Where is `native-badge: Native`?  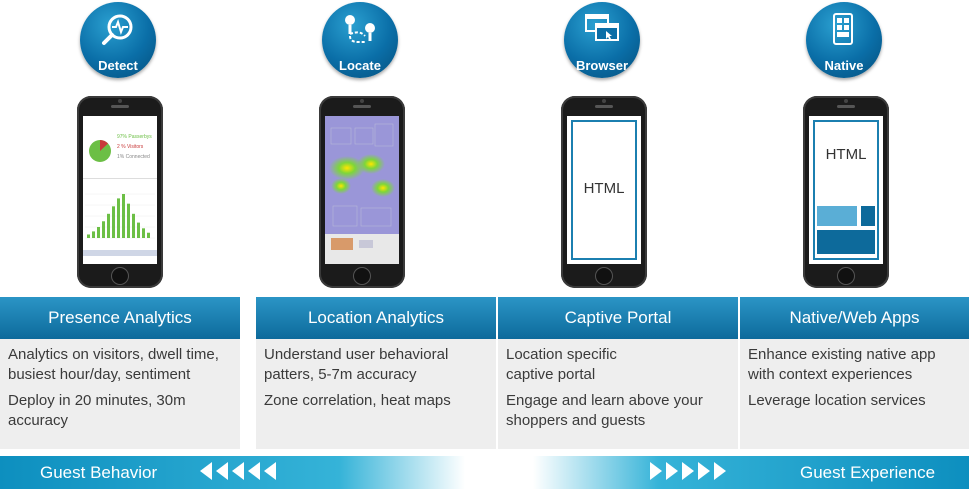 native-badge: Native is located at coordinates (844, 40).